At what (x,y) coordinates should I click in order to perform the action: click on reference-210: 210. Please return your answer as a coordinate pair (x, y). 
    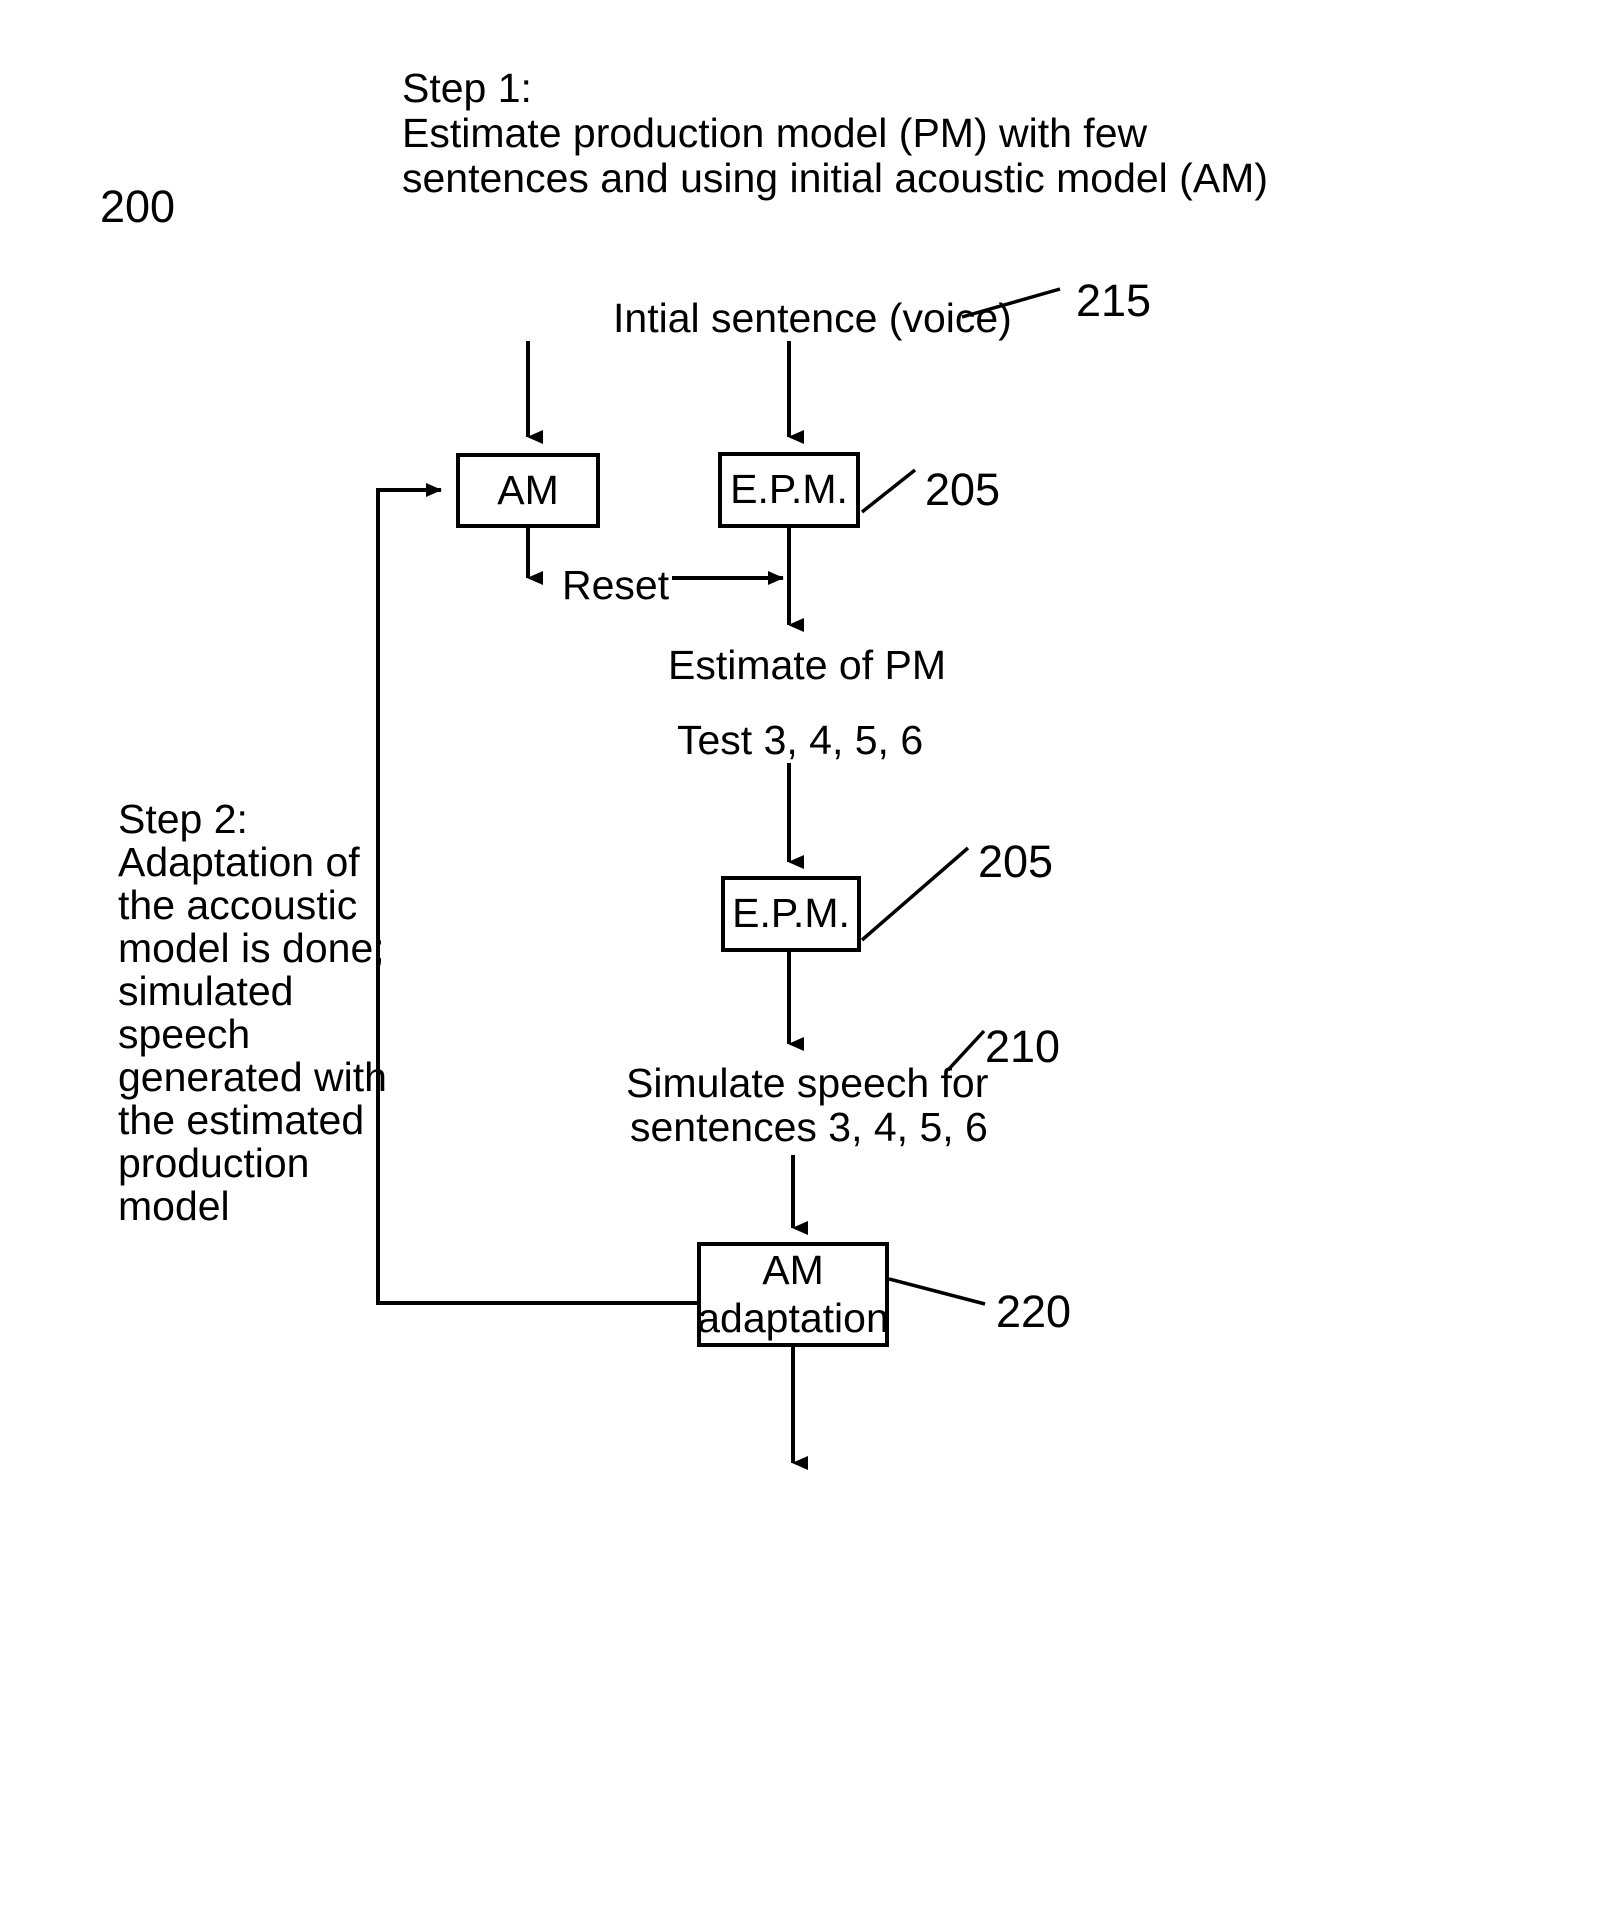
    Looking at the image, I should click on (1023, 1046).